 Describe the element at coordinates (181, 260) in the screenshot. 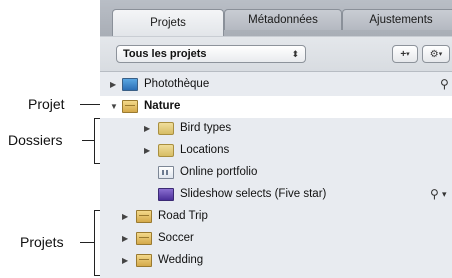

I see `list-item-label: Wedding` at that location.